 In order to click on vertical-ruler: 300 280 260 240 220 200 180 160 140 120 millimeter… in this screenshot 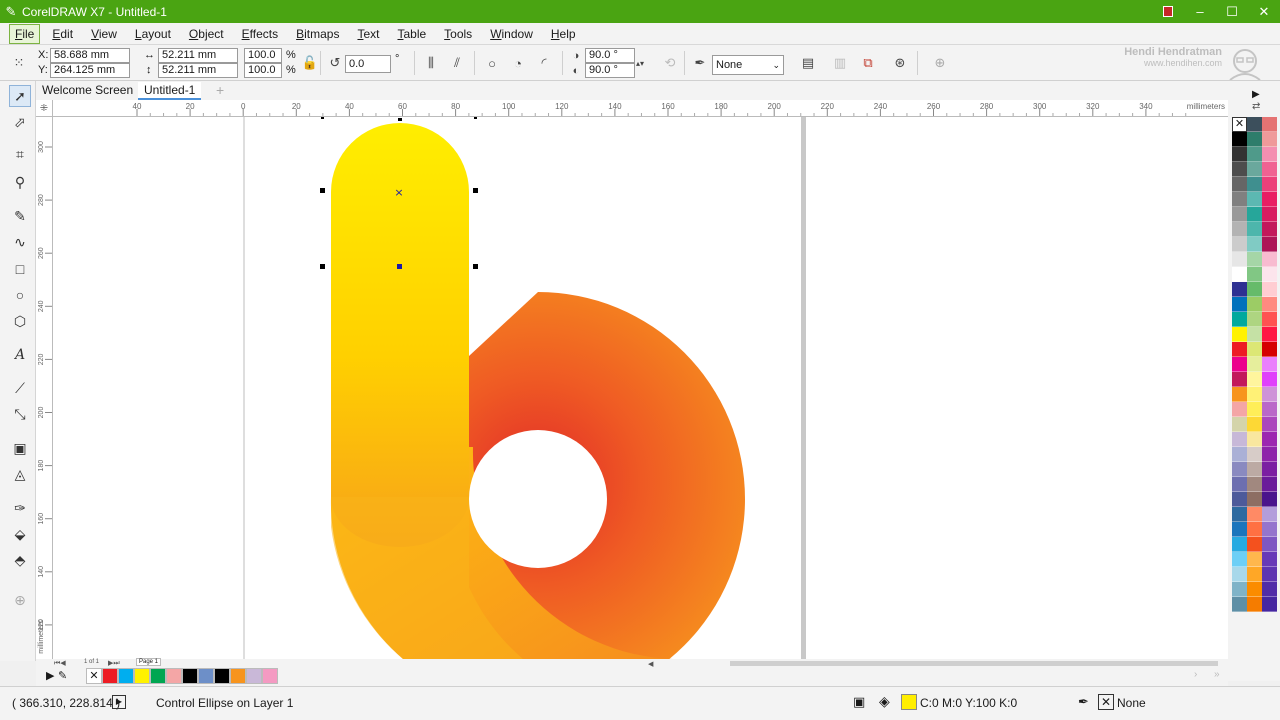, I will do `click(44, 388)`.